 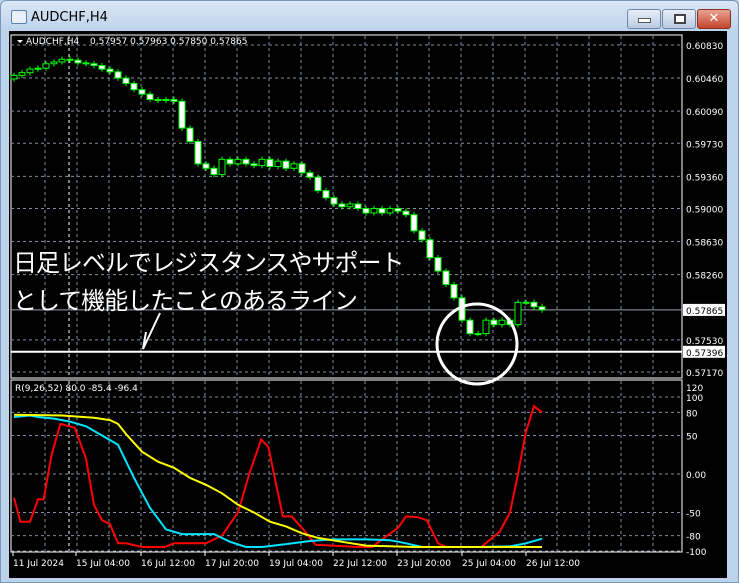 What do you see at coordinates (185, 301) in the screenshot?
I see `annotation-line2: として機能したことのあるライン` at bounding box center [185, 301].